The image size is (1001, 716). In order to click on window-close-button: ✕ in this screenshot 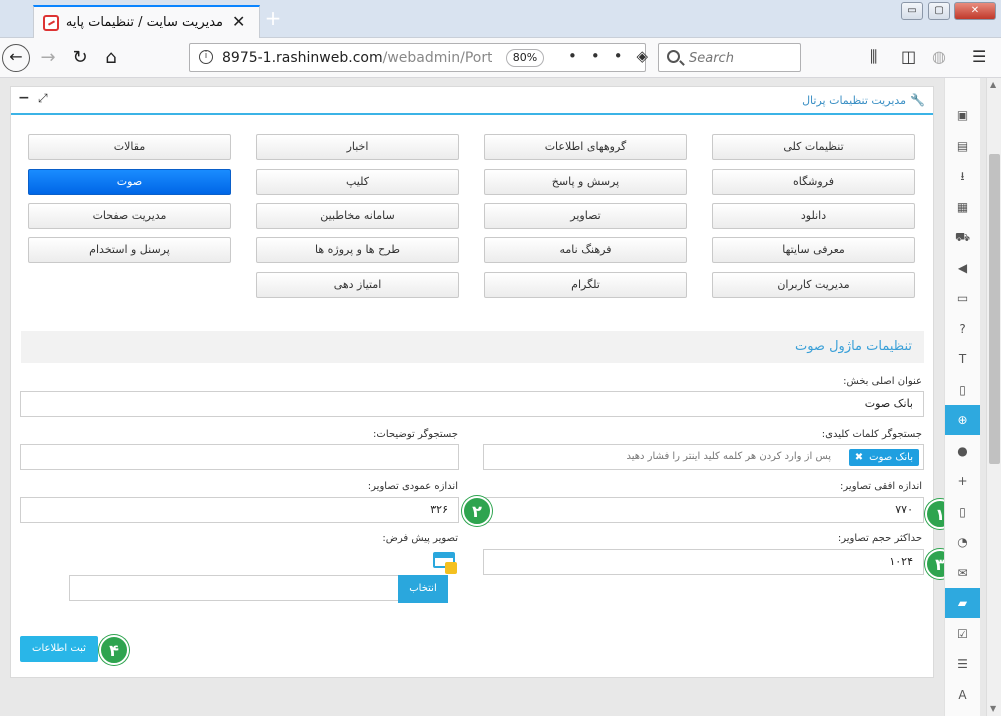, I will do `click(975, 11)`.